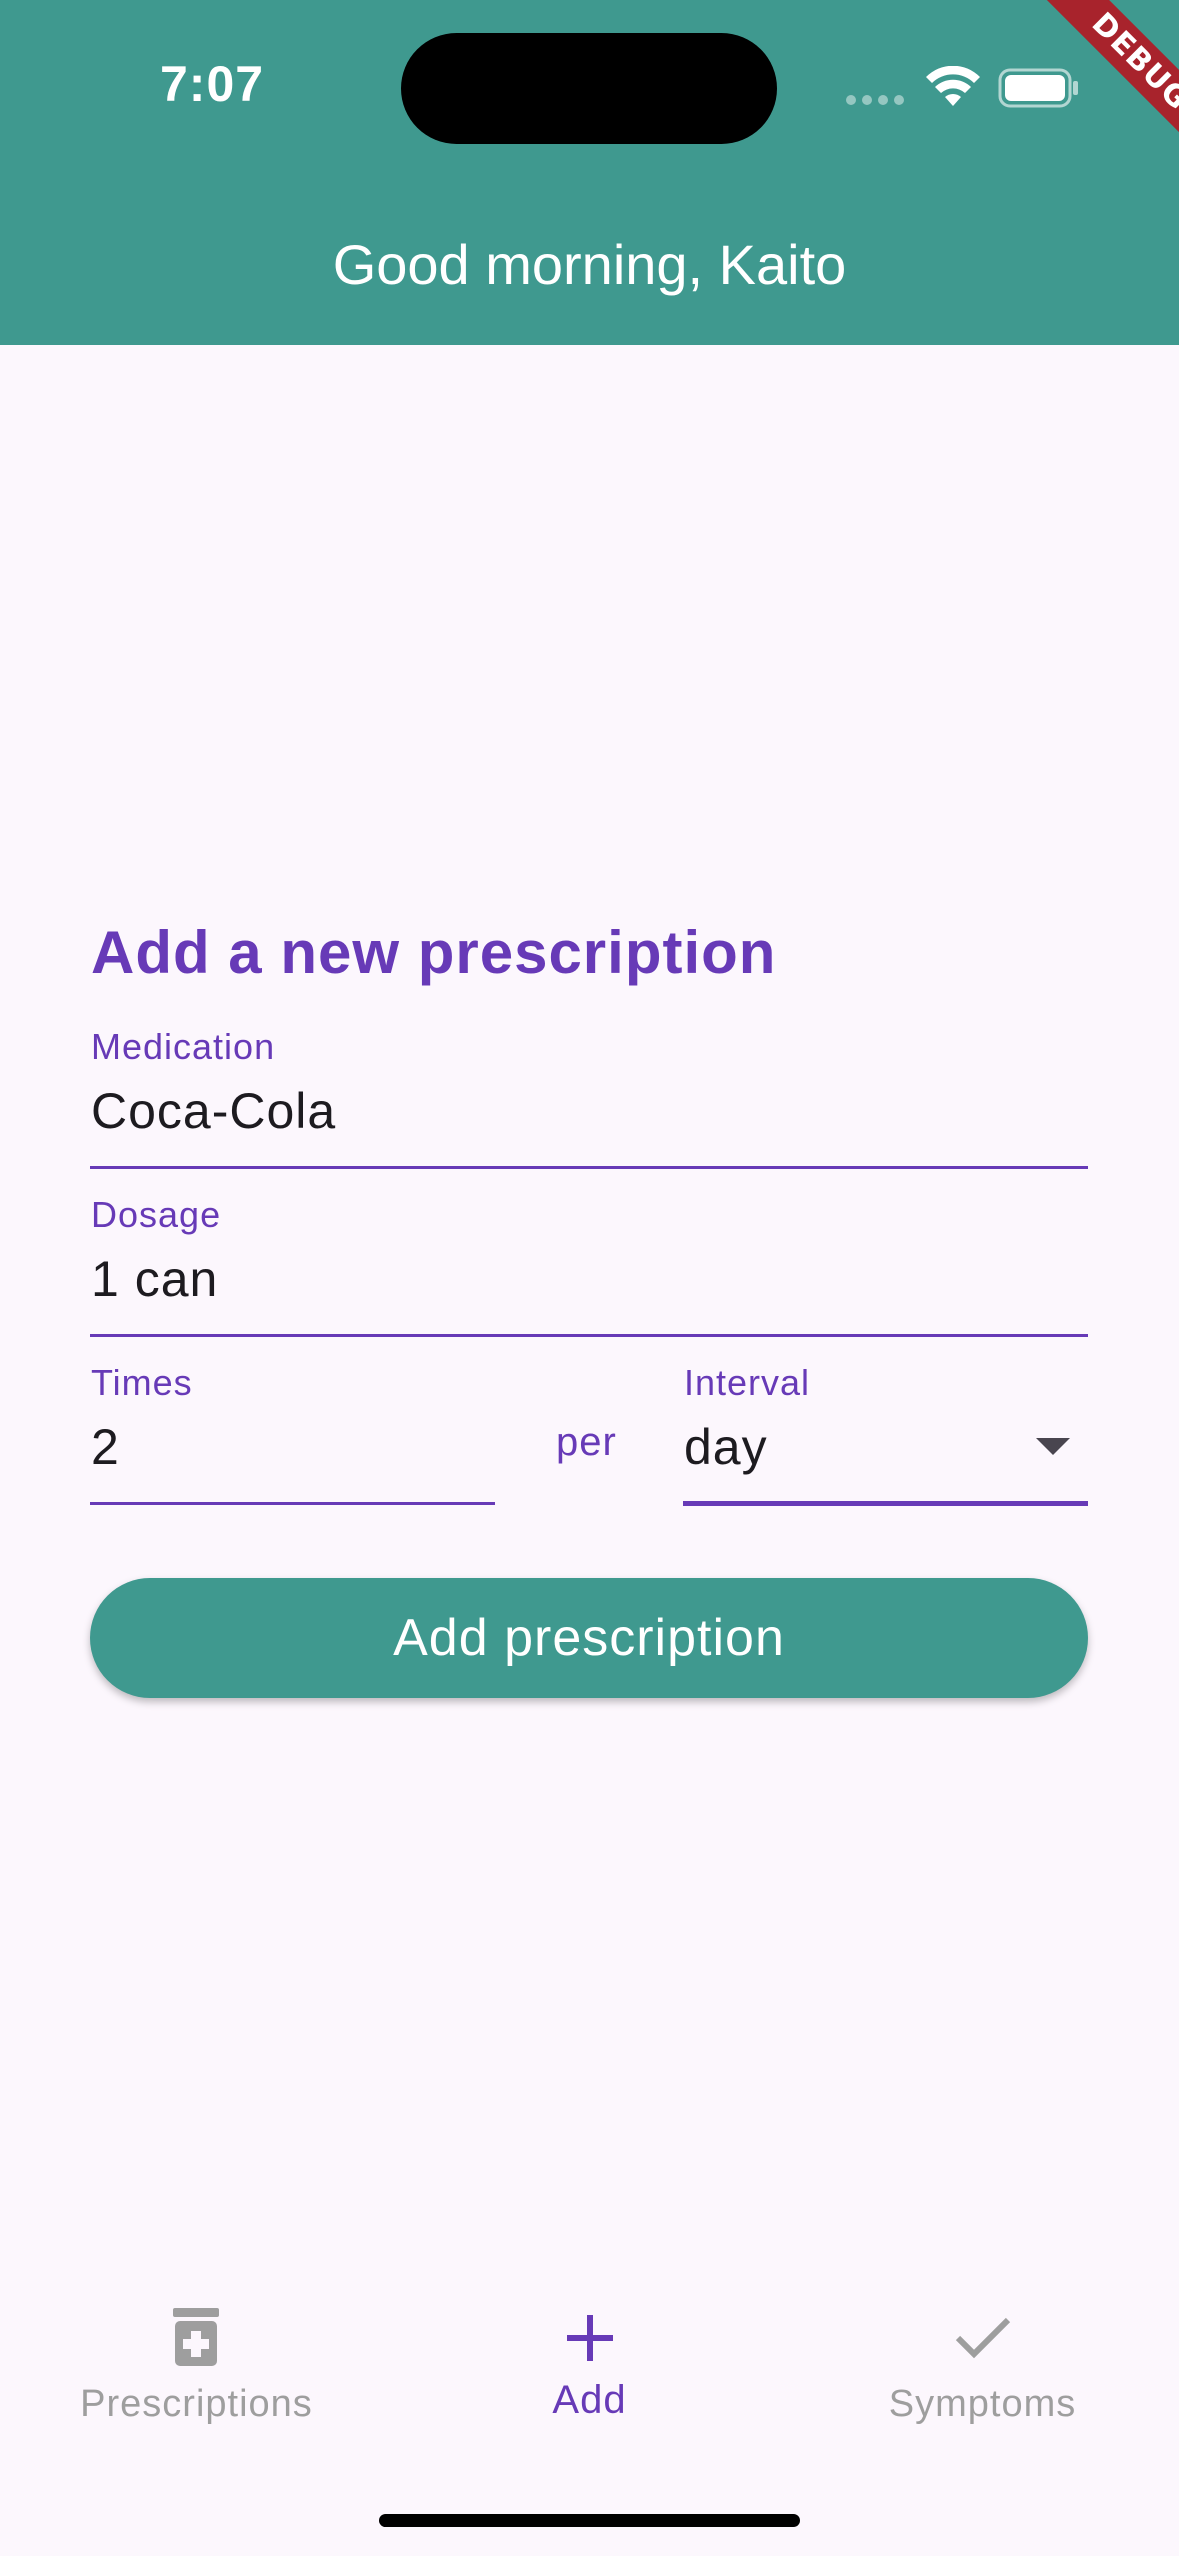 This screenshot has width=1179, height=2556. Describe the element at coordinates (589, 172) in the screenshot. I see `app-bar: 7:07 DEBUG Good morning, Kaito` at that location.